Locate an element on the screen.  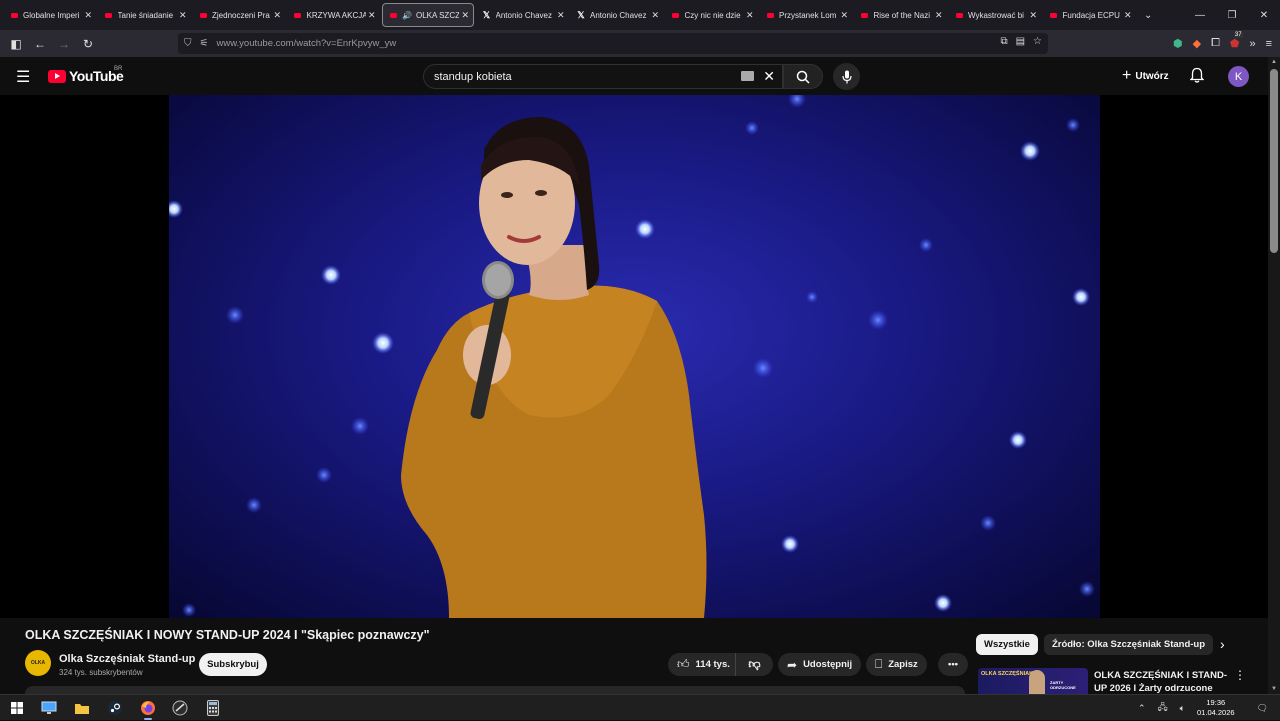
keyboard-icon is located at coordinates (747, 76).